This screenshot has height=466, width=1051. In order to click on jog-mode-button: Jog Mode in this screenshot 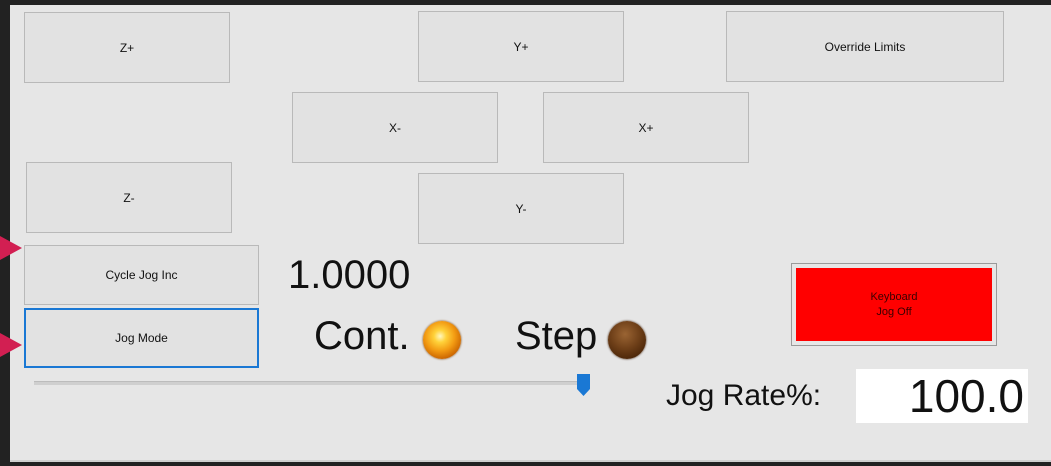, I will do `click(141, 338)`.